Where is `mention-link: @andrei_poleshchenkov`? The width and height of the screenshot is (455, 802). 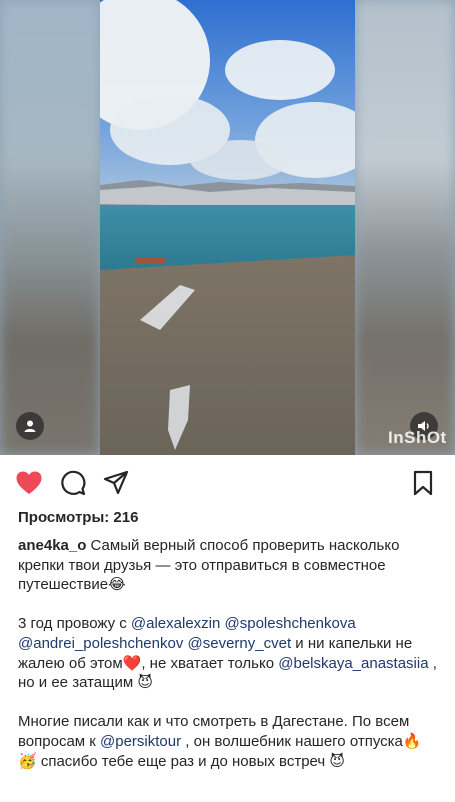 mention-link: @andrei_poleshchenkov is located at coordinates (100, 643).